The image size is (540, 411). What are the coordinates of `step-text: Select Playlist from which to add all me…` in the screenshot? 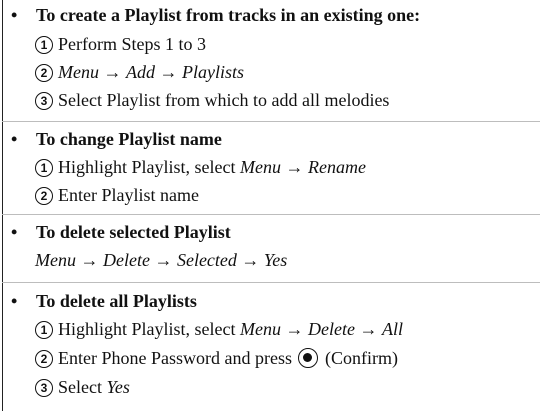 It's located at (224, 100).